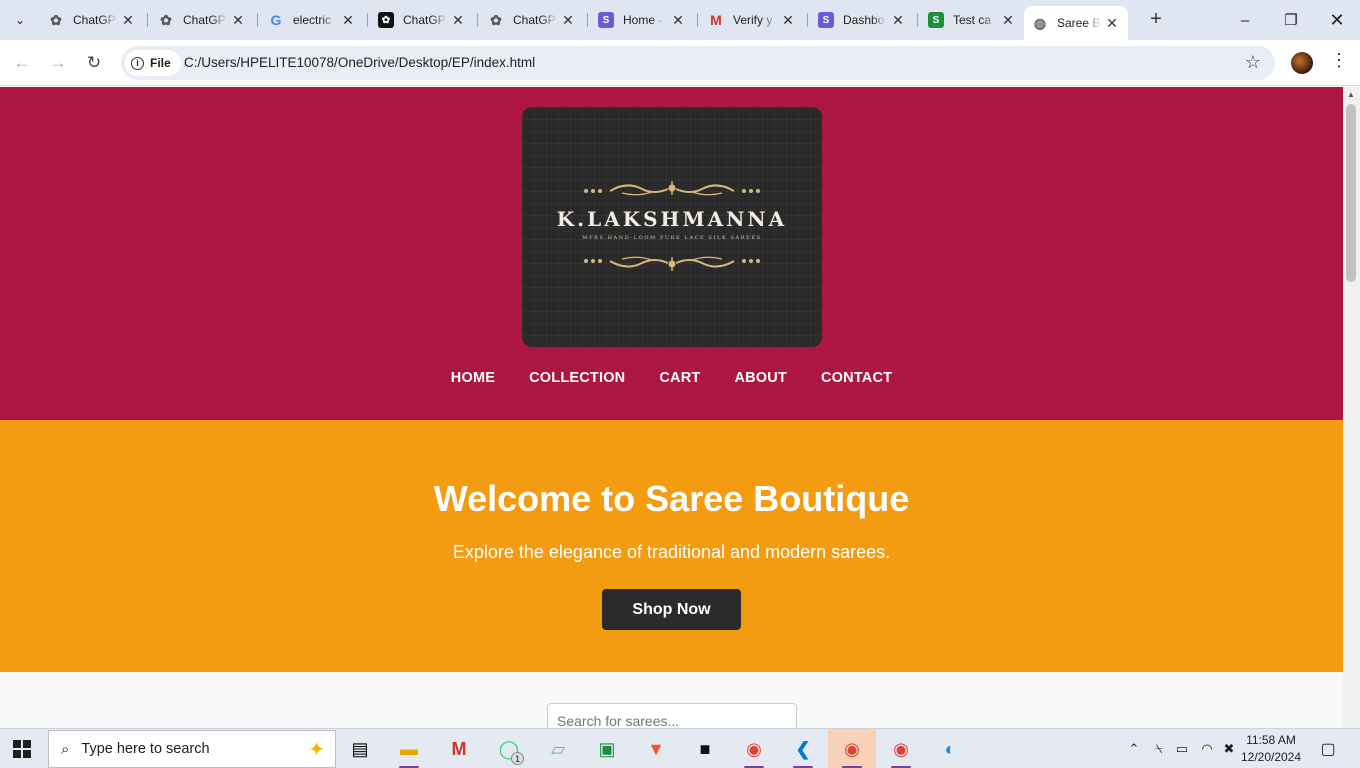 The height and width of the screenshot is (768, 1360). What do you see at coordinates (192, 749) in the screenshot?
I see `taskbar-search-box: ⌕ Type here to search ✦` at bounding box center [192, 749].